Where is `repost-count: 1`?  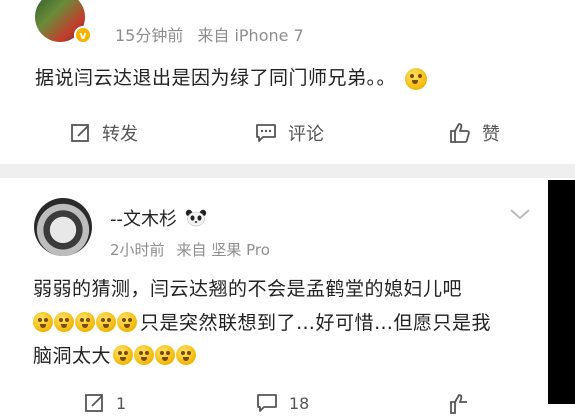 repost-count: 1 is located at coordinates (121, 403).